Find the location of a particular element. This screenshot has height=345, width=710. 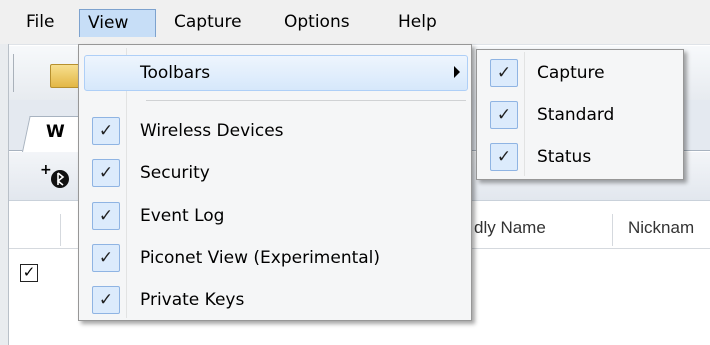

submenu-item-status: Status is located at coordinates (564, 157).